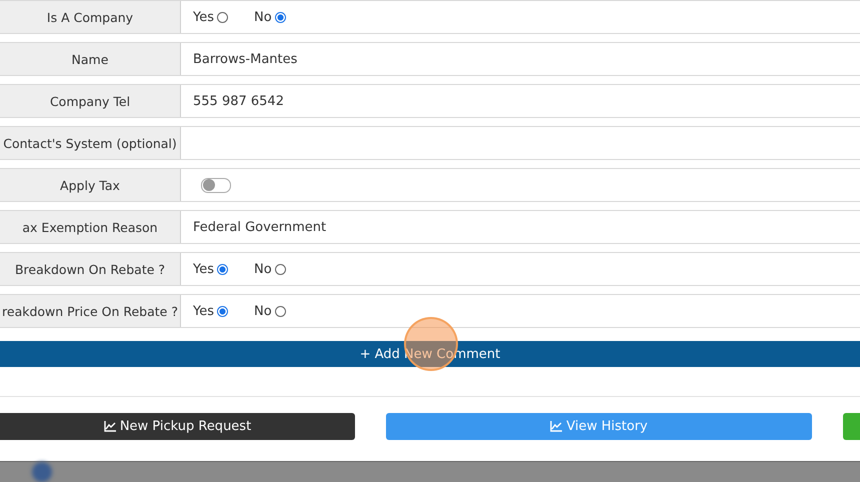 This screenshot has height=482, width=860. I want to click on field-label: Is A Company, so click(90, 17).